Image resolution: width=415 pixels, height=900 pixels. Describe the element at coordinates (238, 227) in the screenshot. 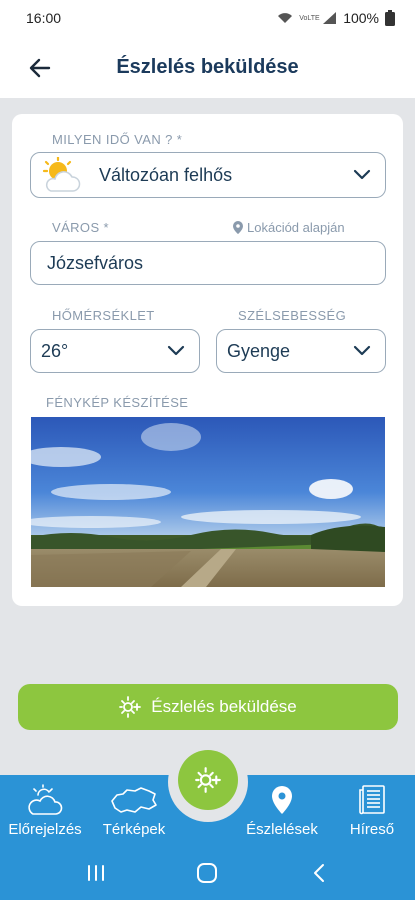

I see `location-pin-small-icon` at that location.